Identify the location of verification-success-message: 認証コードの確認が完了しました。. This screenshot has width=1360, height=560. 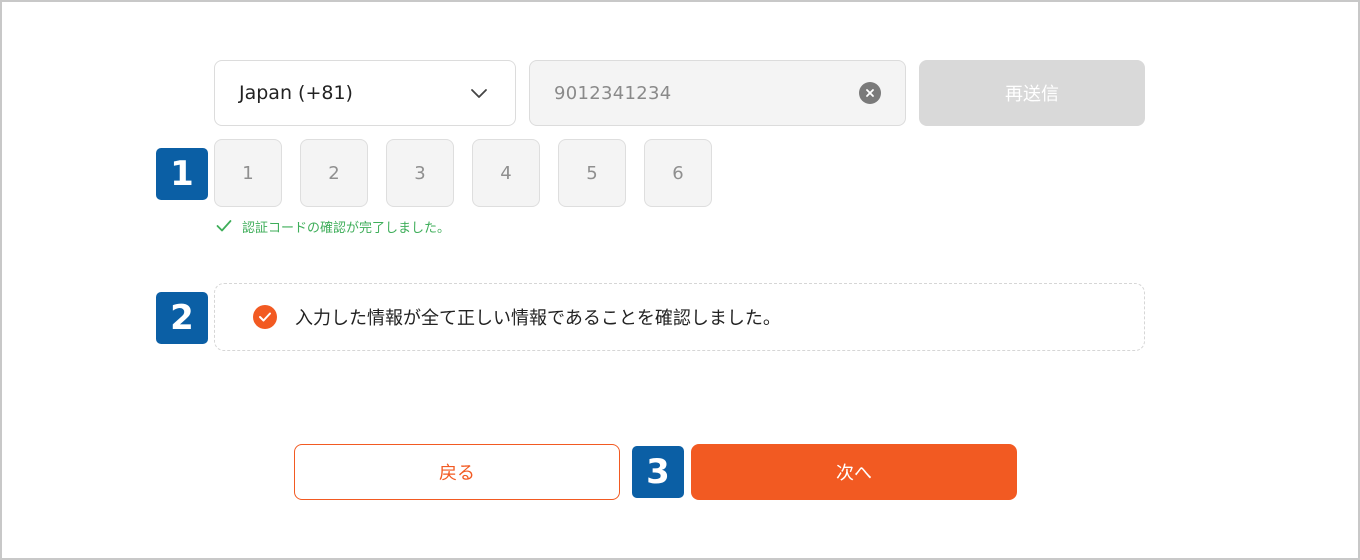
(333, 226).